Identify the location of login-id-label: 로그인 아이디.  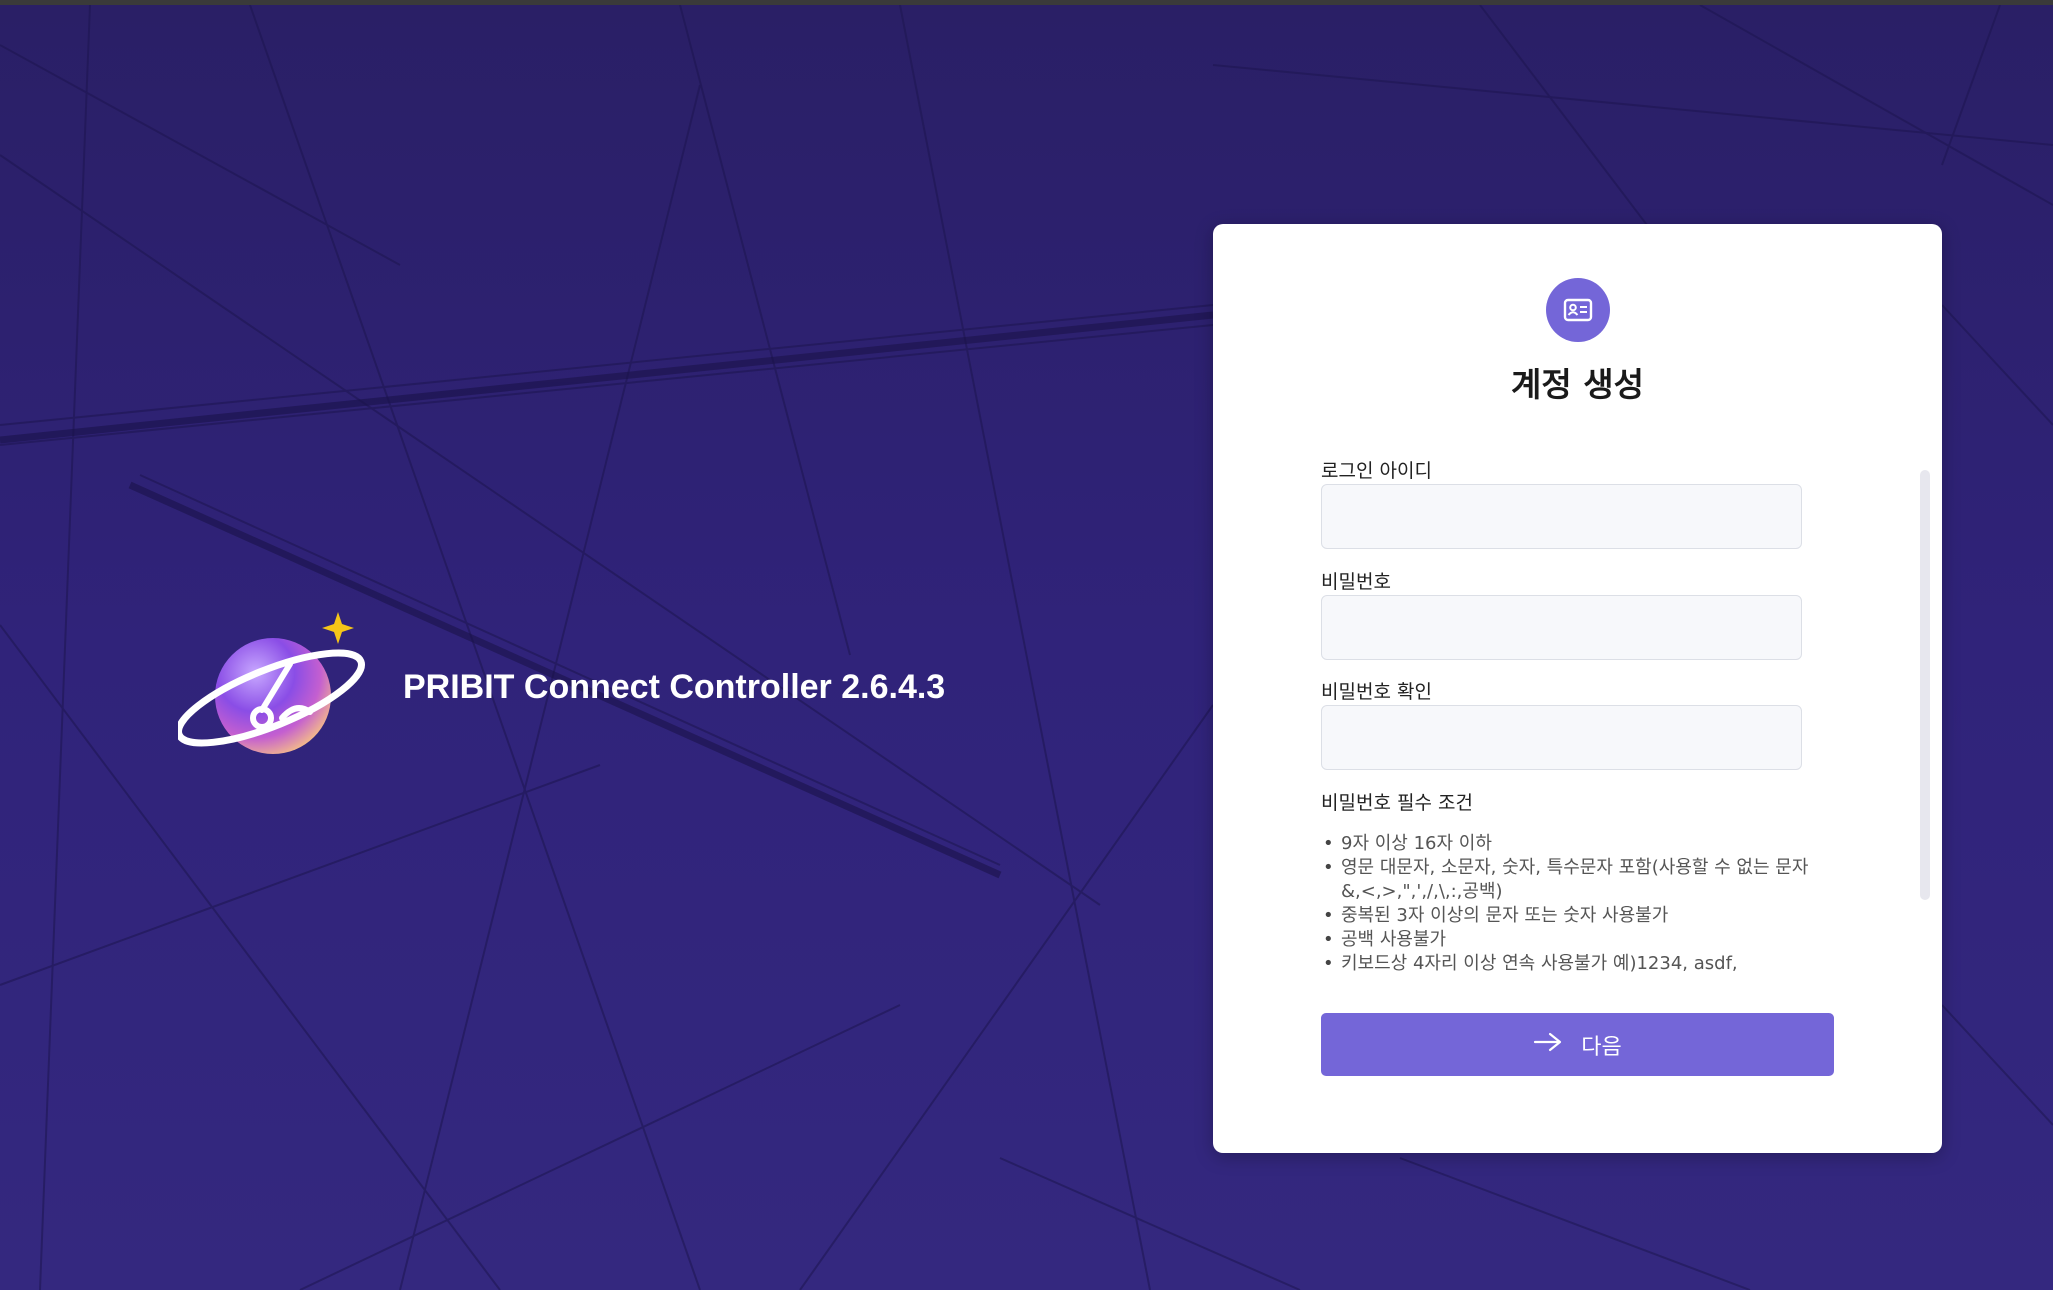
(1376, 471).